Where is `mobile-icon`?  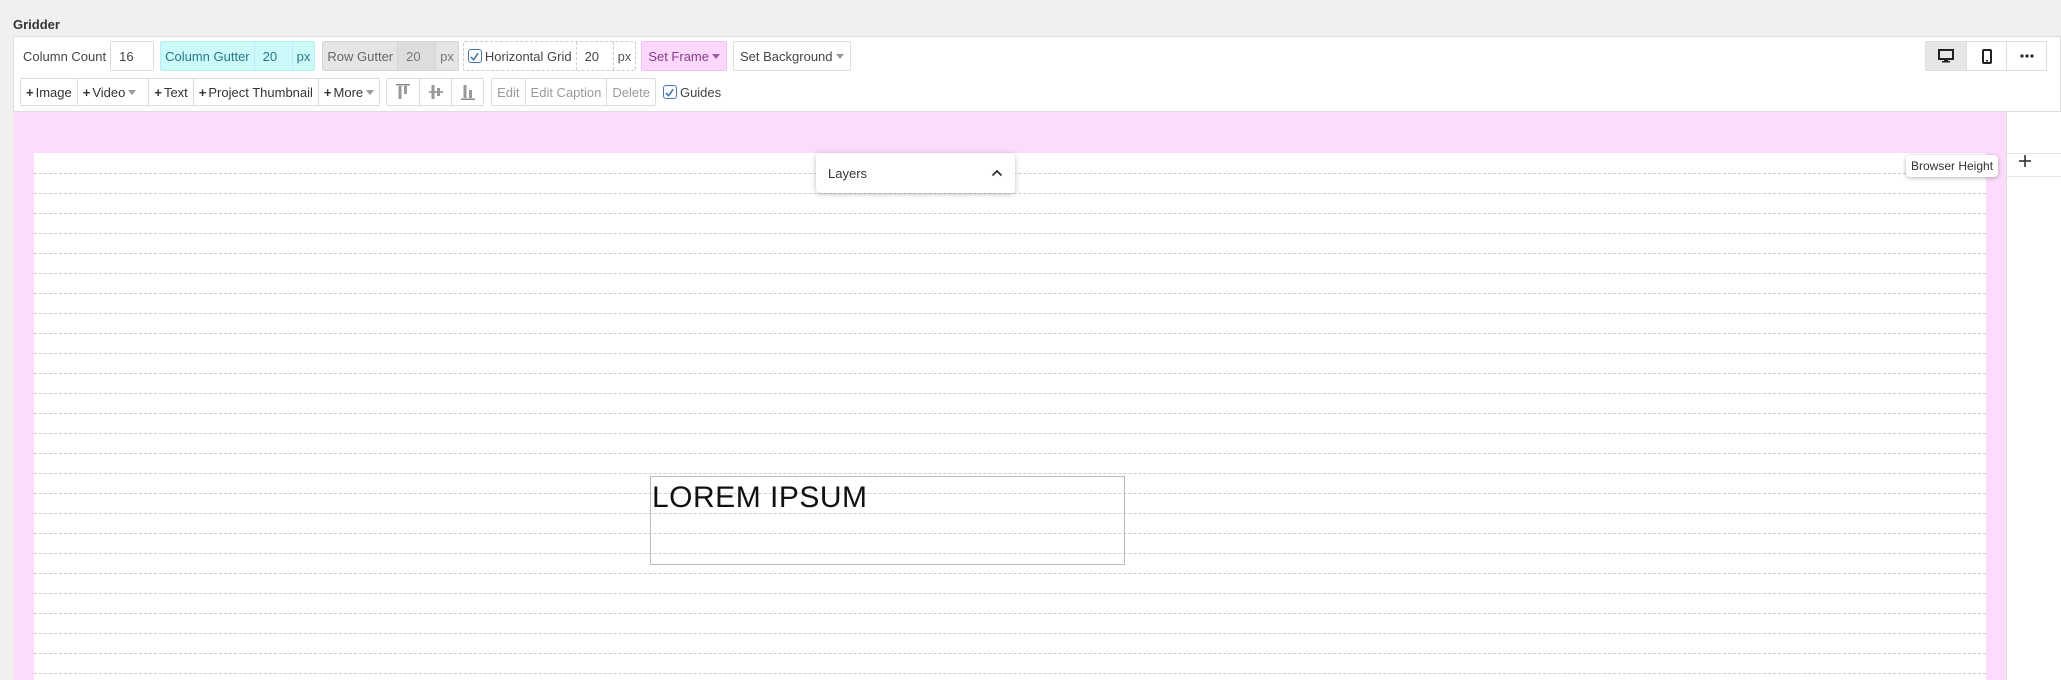 mobile-icon is located at coordinates (1986, 56).